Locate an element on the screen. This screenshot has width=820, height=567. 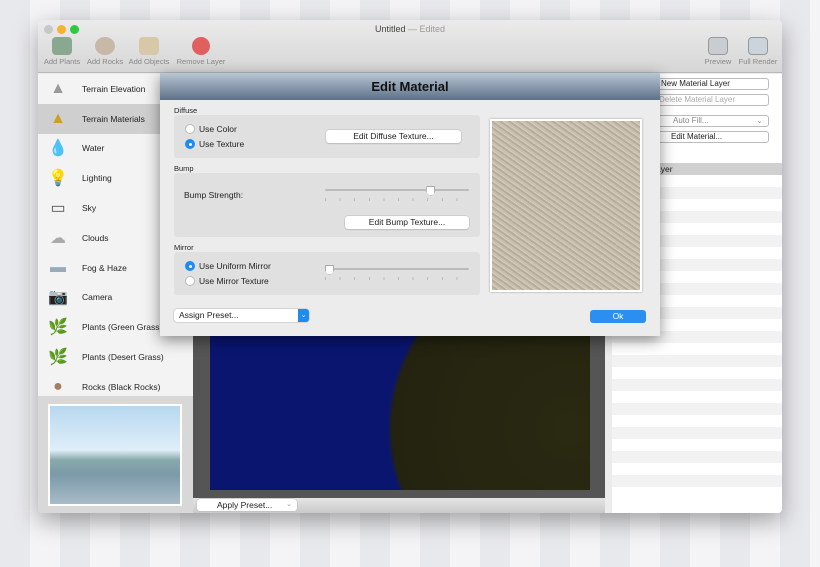
sidebar-item-label: Clouds is located at coordinates (95, 237).